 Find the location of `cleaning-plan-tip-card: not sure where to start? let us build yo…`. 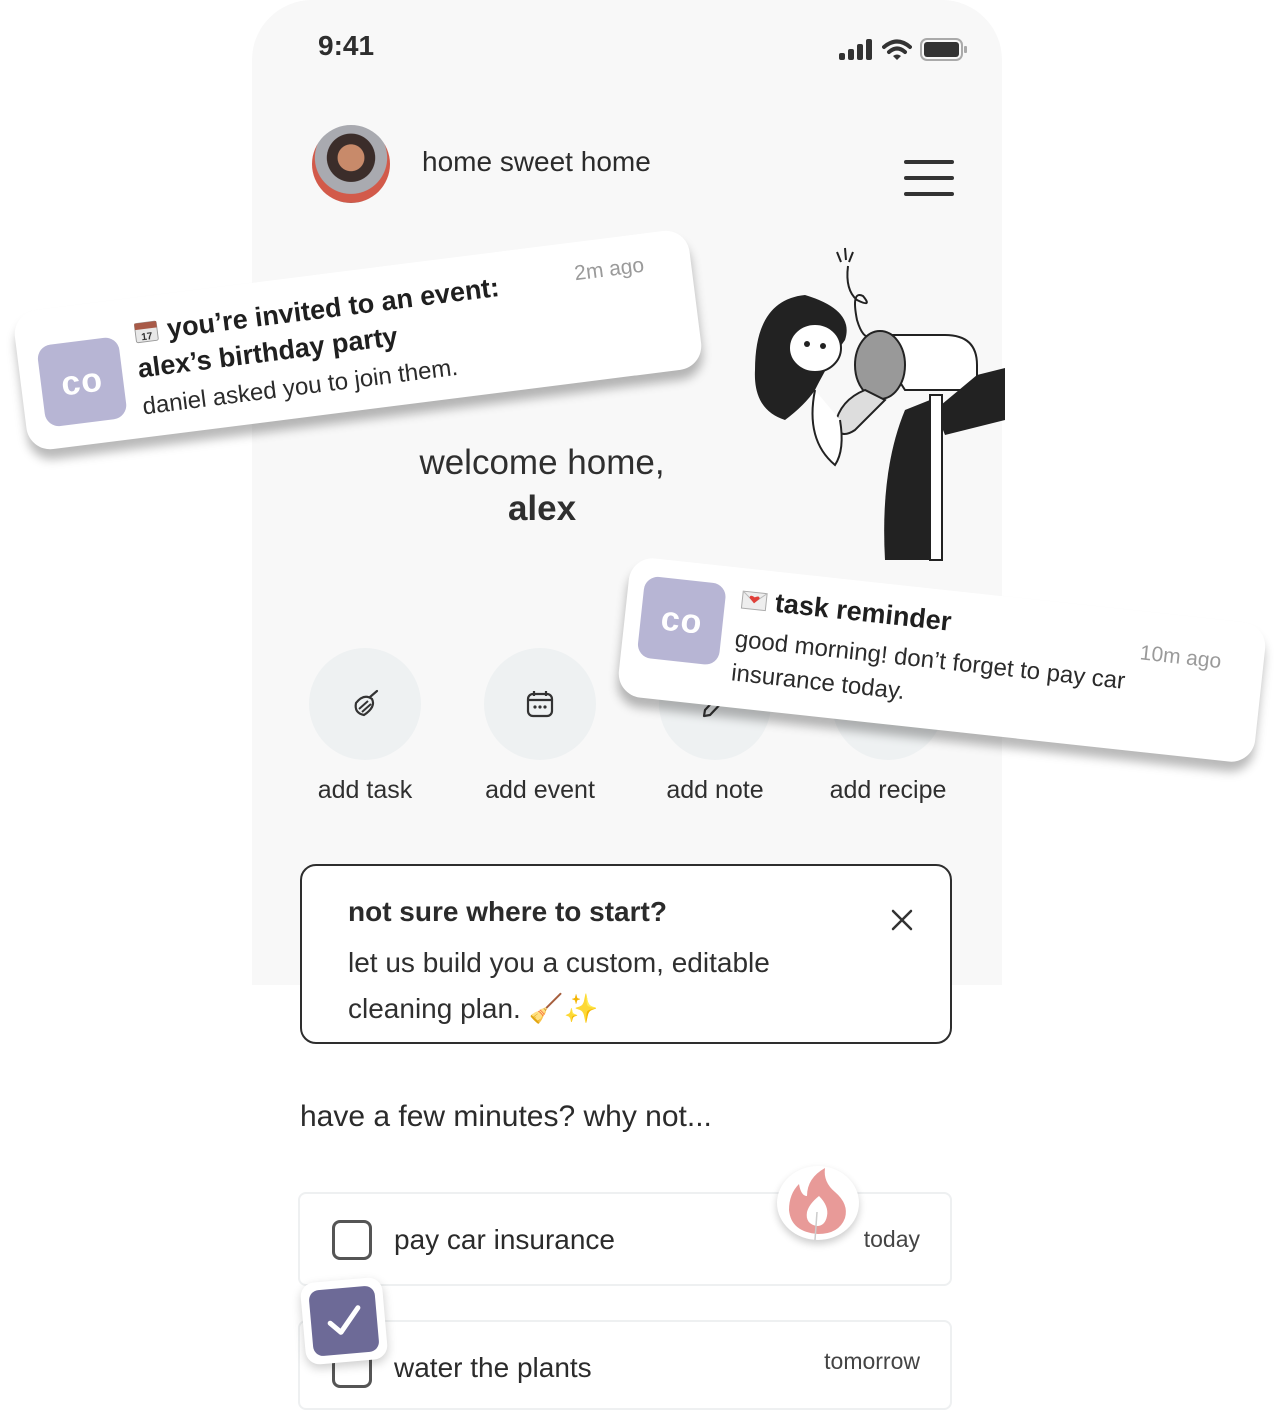

cleaning-plan-tip-card: not sure where to start? let us build yo… is located at coordinates (626, 954).